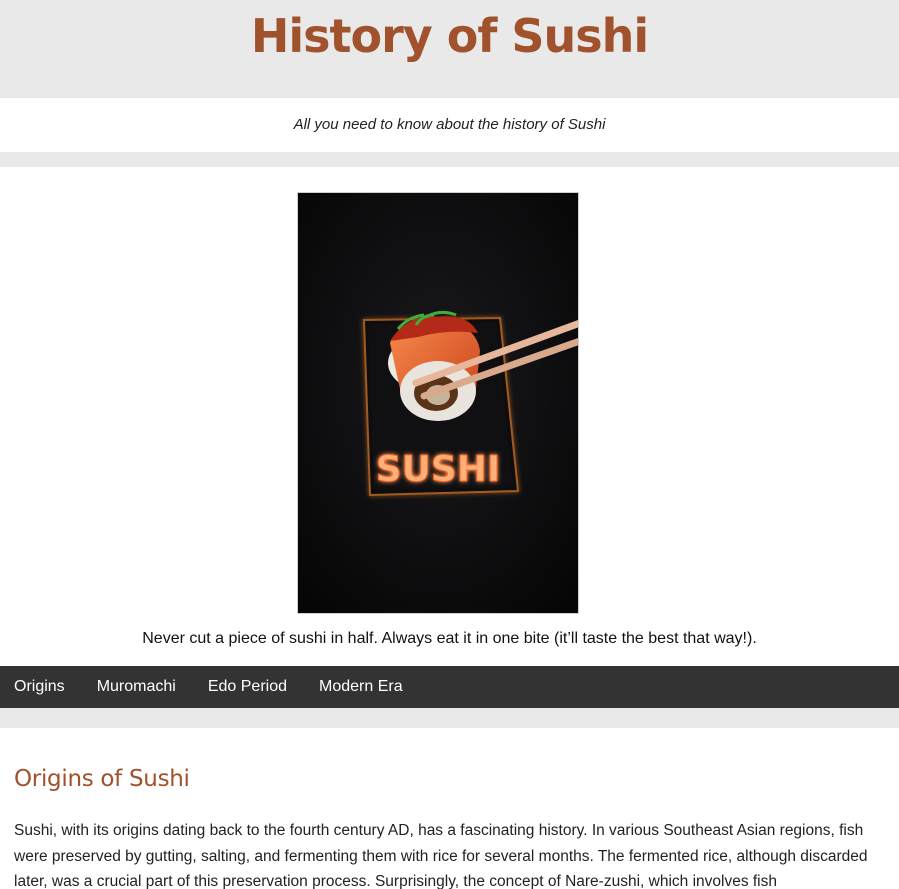 The height and width of the screenshot is (889, 899). Describe the element at coordinates (102, 779) in the screenshot. I see `section-heading: Origins of Sushi` at that location.